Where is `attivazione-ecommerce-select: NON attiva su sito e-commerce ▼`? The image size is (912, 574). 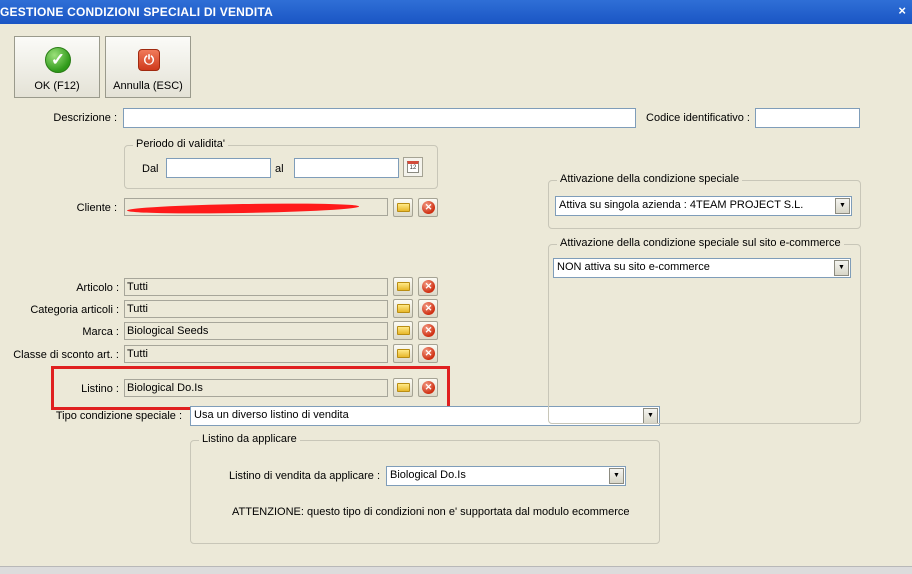
attivazione-ecommerce-select: NON attiva su sito e-commerce ▼ is located at coordinates (702, 268).